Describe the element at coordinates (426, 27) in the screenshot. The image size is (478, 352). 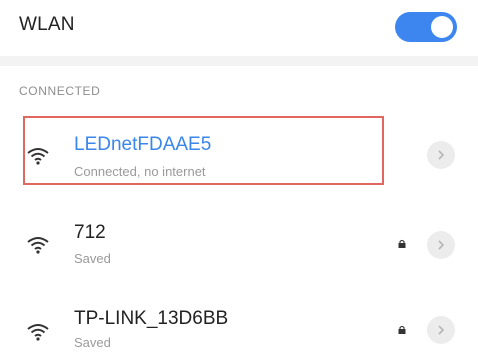
I see `wlan-toggle` at that location.